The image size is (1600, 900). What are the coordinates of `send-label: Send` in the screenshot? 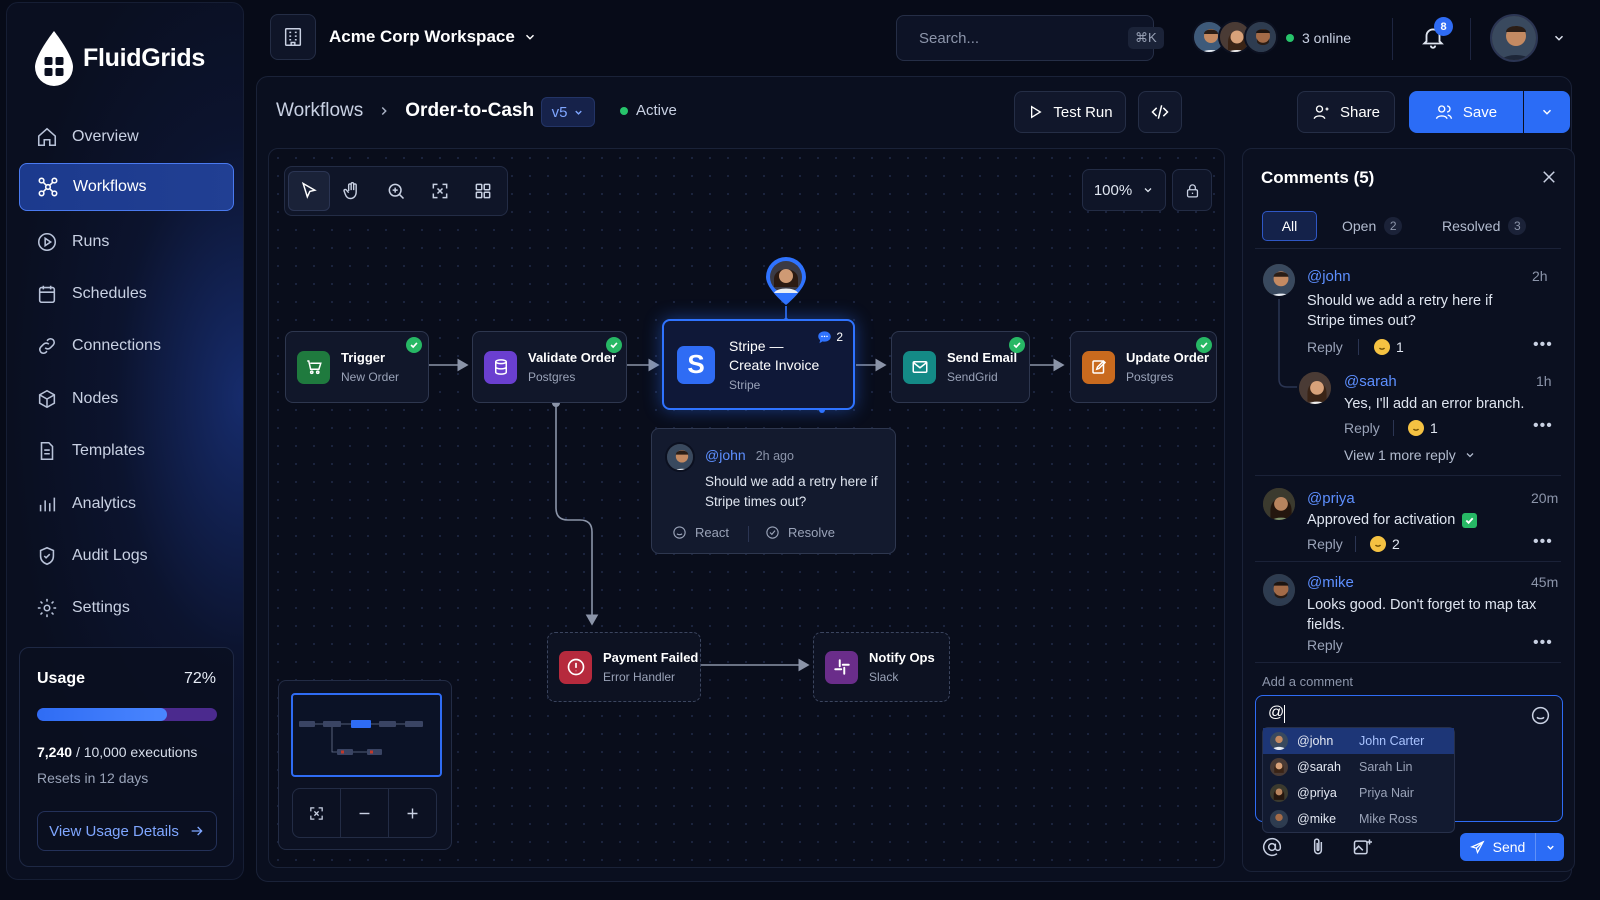 It's located at (1509, 847).